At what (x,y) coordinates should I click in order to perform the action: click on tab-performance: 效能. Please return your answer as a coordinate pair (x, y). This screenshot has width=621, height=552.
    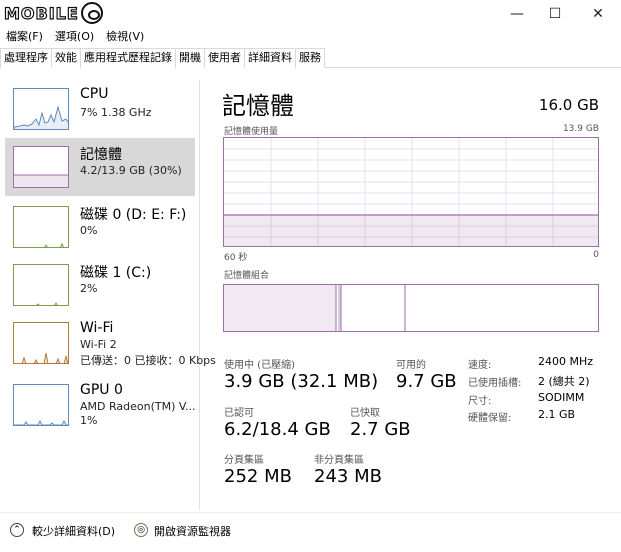
    Looking at the image, I should click on (66, 58).